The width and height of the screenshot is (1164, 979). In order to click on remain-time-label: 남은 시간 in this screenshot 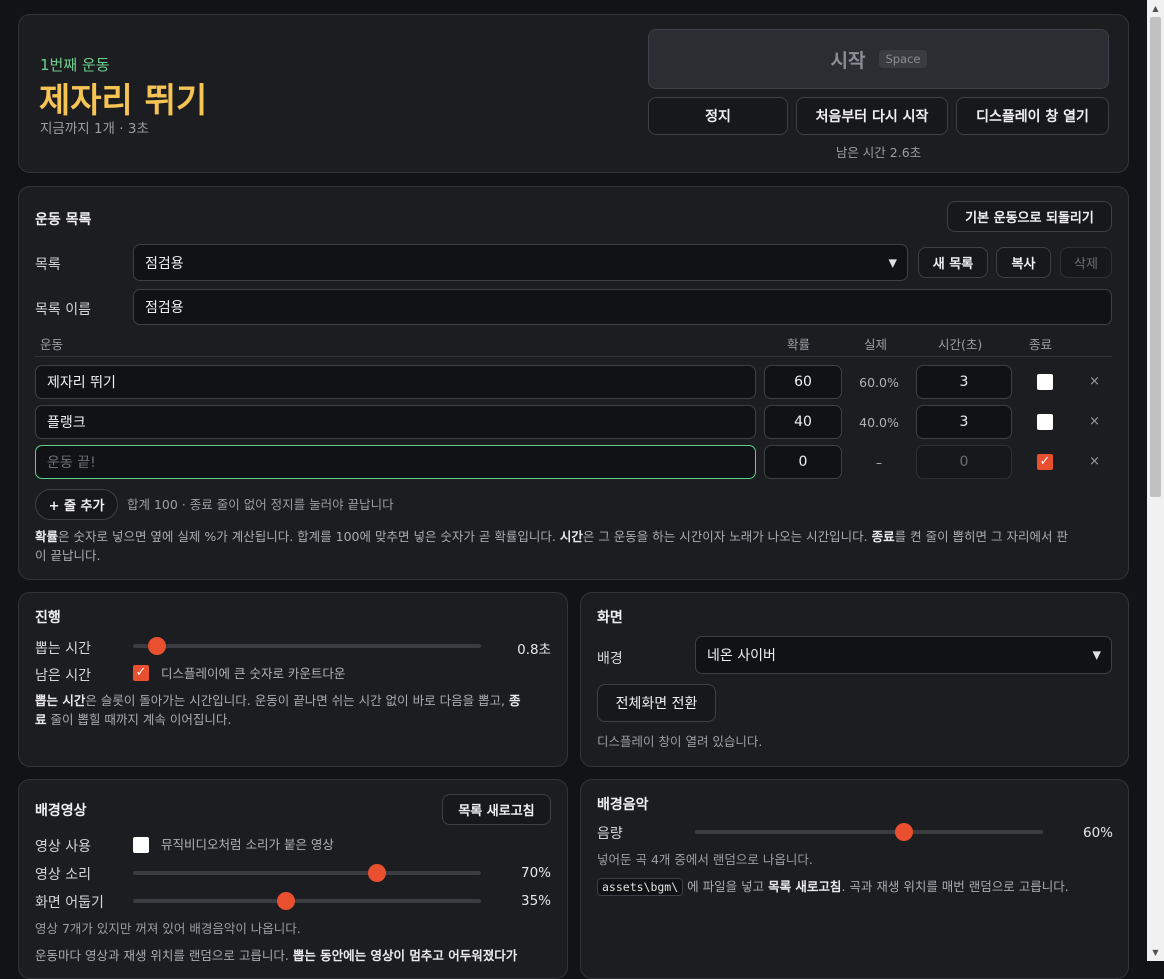, I will do `click(63, 676)`.